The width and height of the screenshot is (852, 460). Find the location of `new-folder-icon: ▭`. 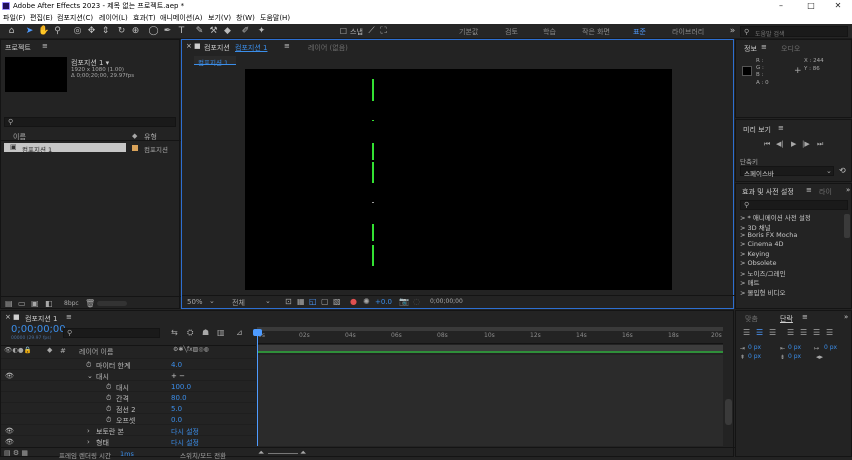

new-folder-icon: ▭ is located at coordinates (22, 303).